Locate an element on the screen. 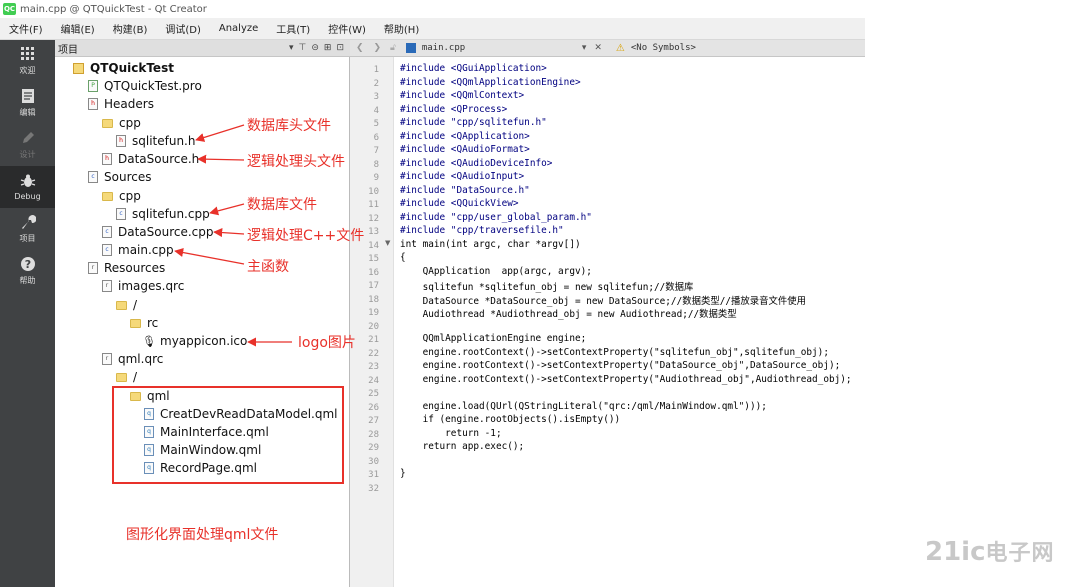 The width and height of the screenshot is (1080, 587). line-number: 17 is located at coordinates (373, 286).